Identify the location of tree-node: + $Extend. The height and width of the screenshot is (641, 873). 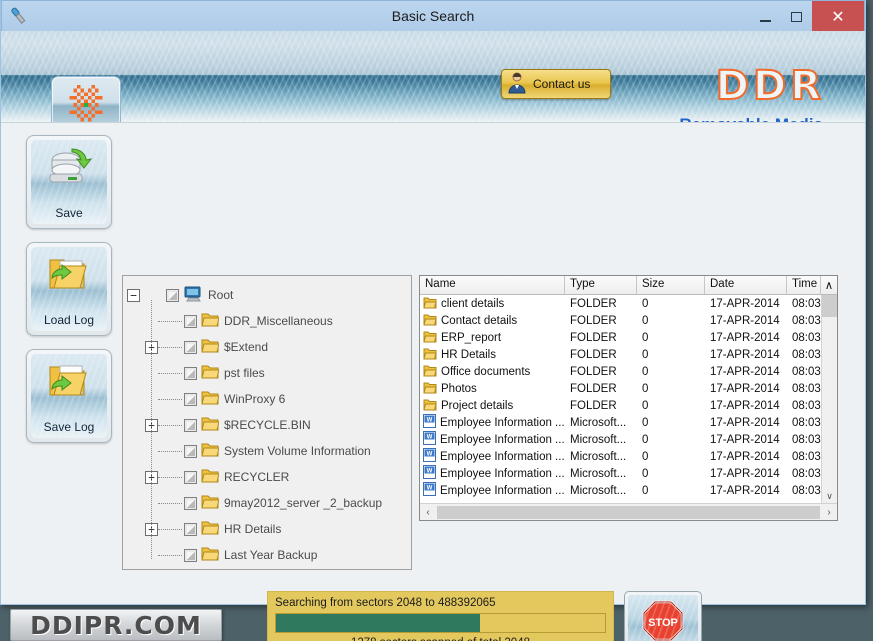
(267, 347).